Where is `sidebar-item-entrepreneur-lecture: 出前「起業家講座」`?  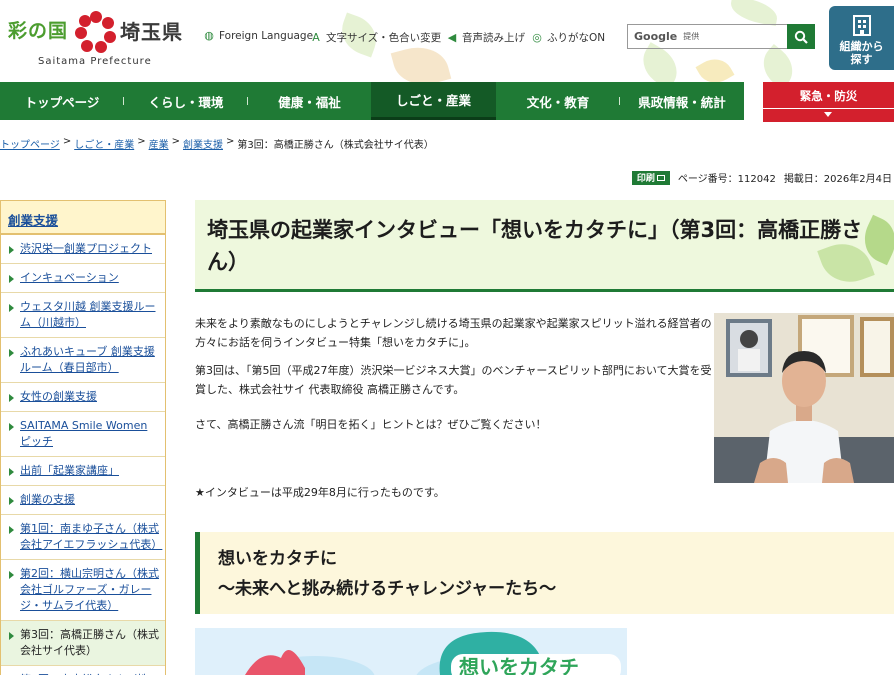
sidebar-item-entrepreneur-lecture: 出前「起業家講座」 is located at coordinates (83, 471).